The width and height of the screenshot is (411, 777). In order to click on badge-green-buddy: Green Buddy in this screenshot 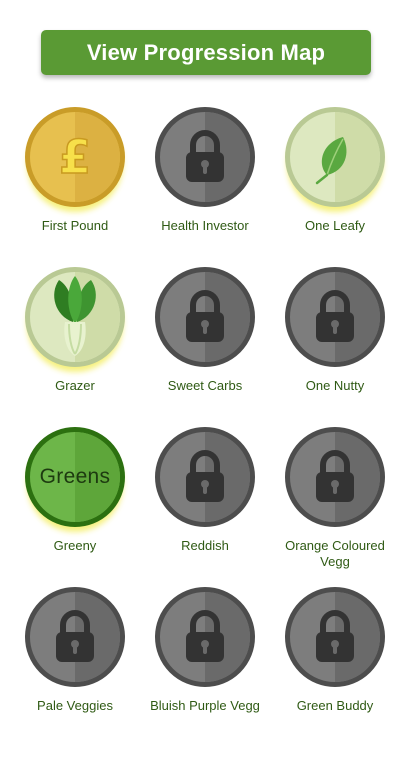, I will do `click(335, 650)`.